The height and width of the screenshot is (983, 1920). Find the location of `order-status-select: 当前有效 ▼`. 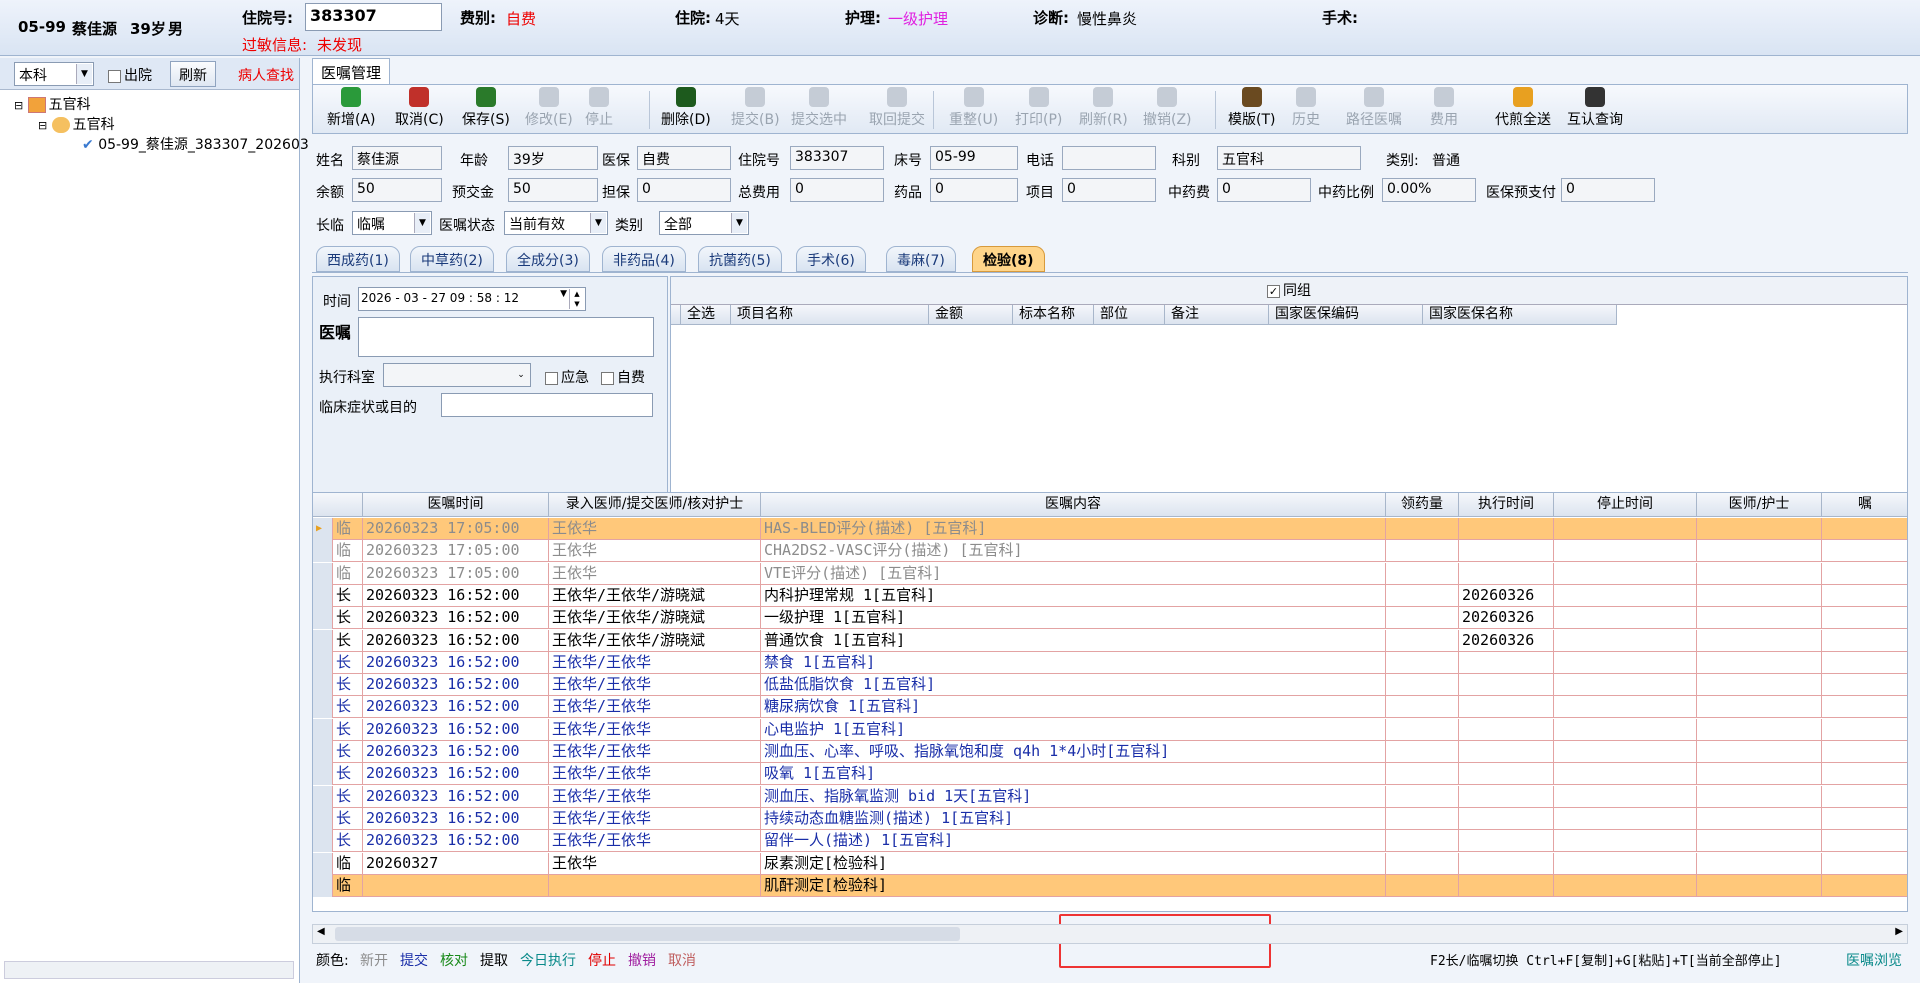

order-status-select: 当前有效 ▼ is located at coordinates (556, 223).